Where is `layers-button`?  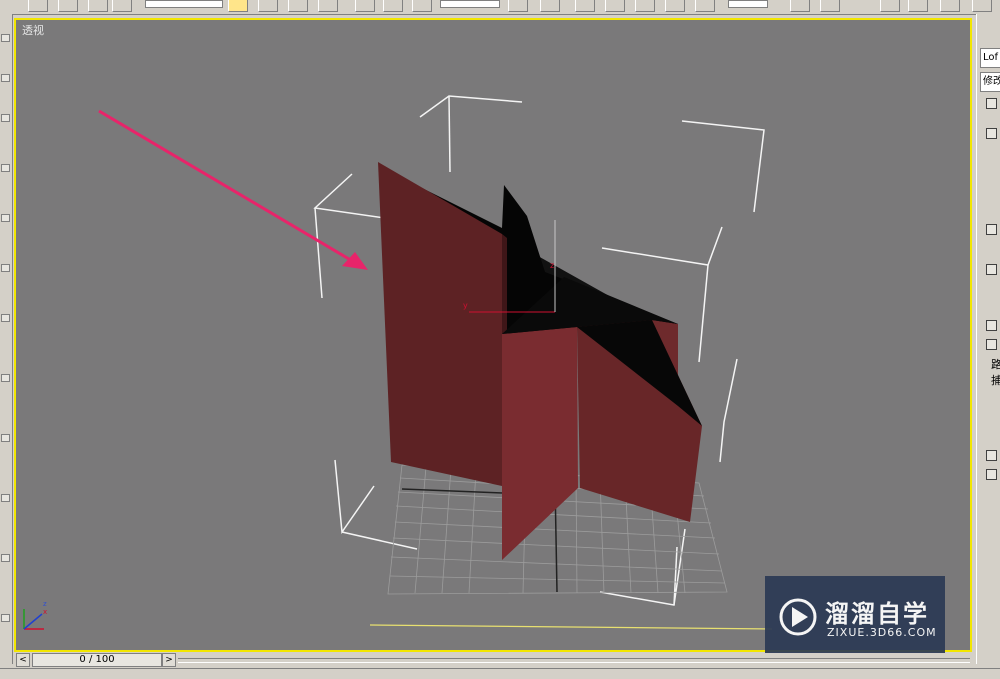
layers-button is located at coordinates (830, 6).